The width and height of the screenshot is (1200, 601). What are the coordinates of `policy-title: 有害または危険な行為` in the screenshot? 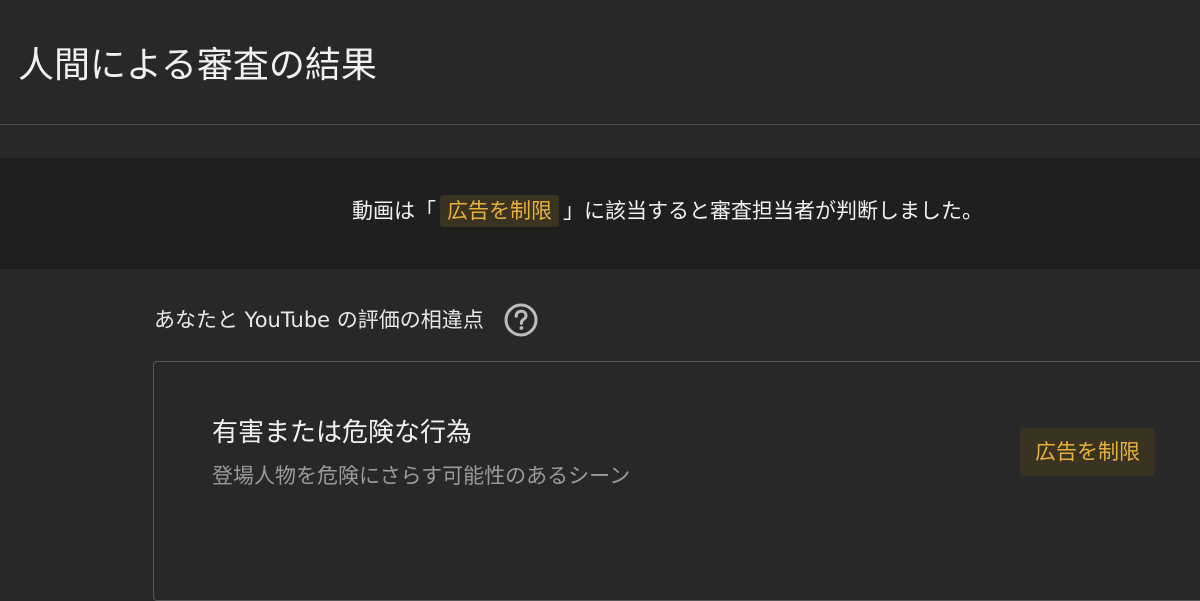 It's located at (342, 433).